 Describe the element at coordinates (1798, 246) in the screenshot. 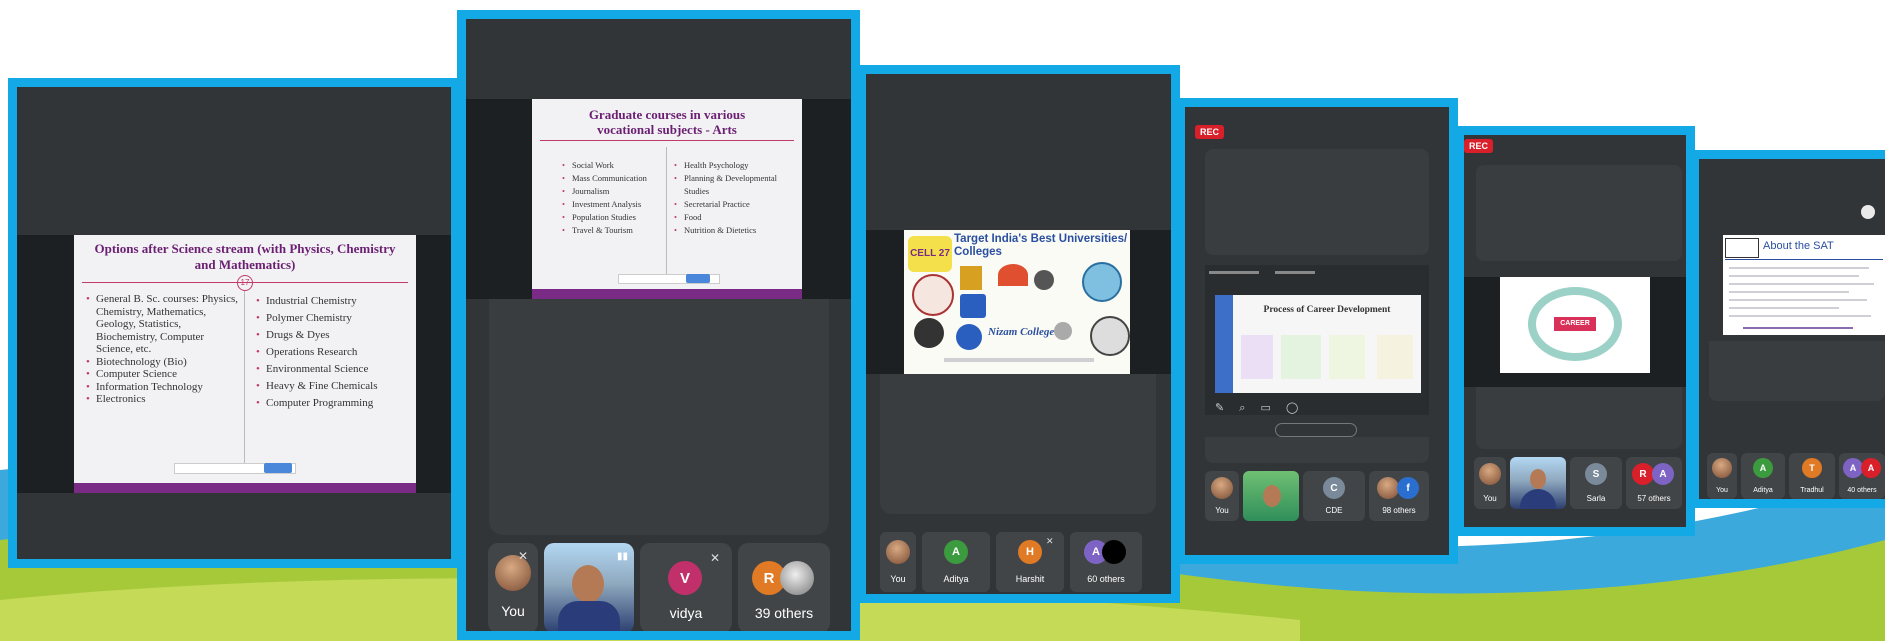

I see `slide-title: About the SAT` at that location.